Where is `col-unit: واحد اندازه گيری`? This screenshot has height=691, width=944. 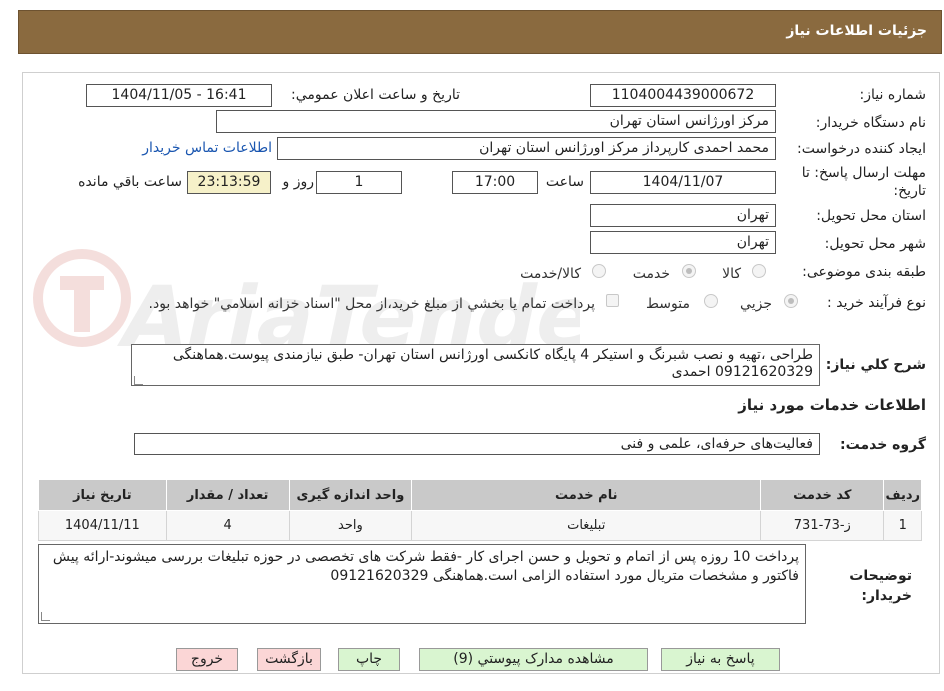
col-unit: واحد اندازه گيری is located at coordinates (350, 495).